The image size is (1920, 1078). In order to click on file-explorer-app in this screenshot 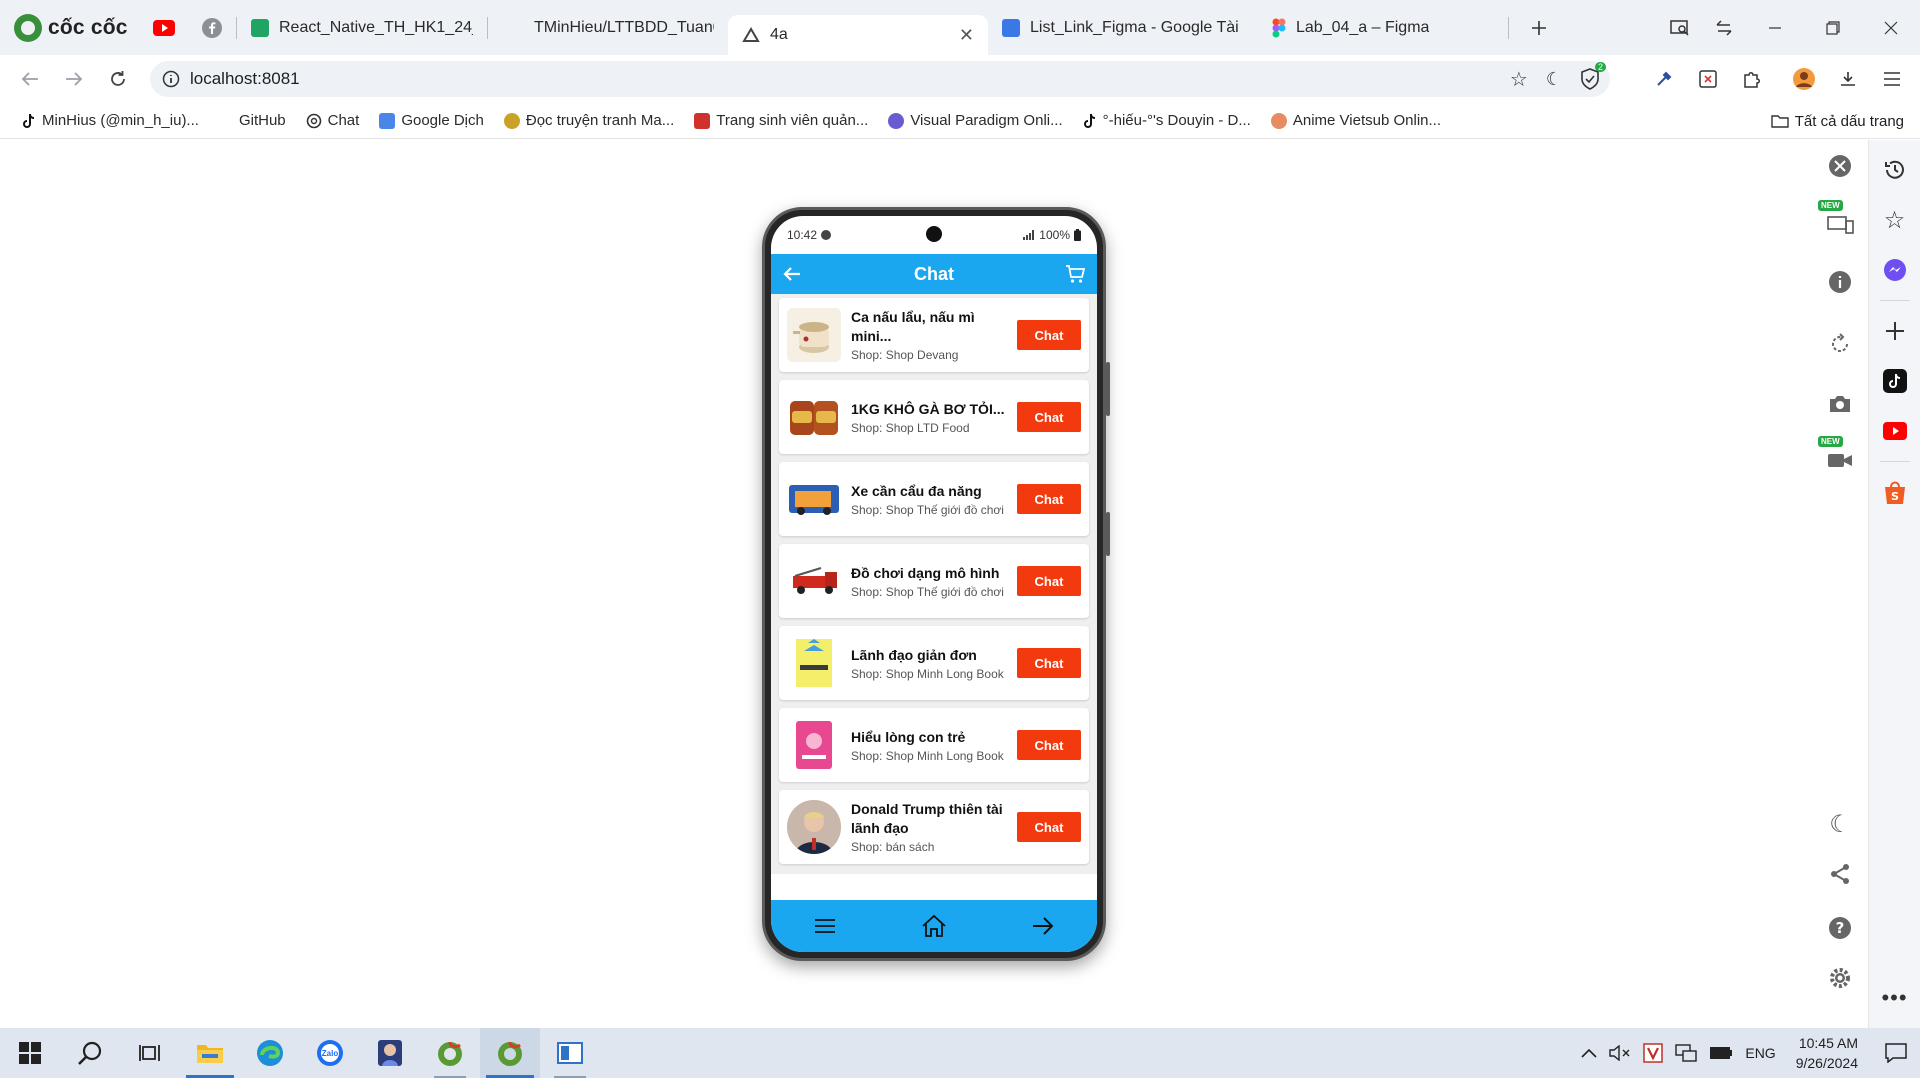, I will do `click(210, 1053)`.